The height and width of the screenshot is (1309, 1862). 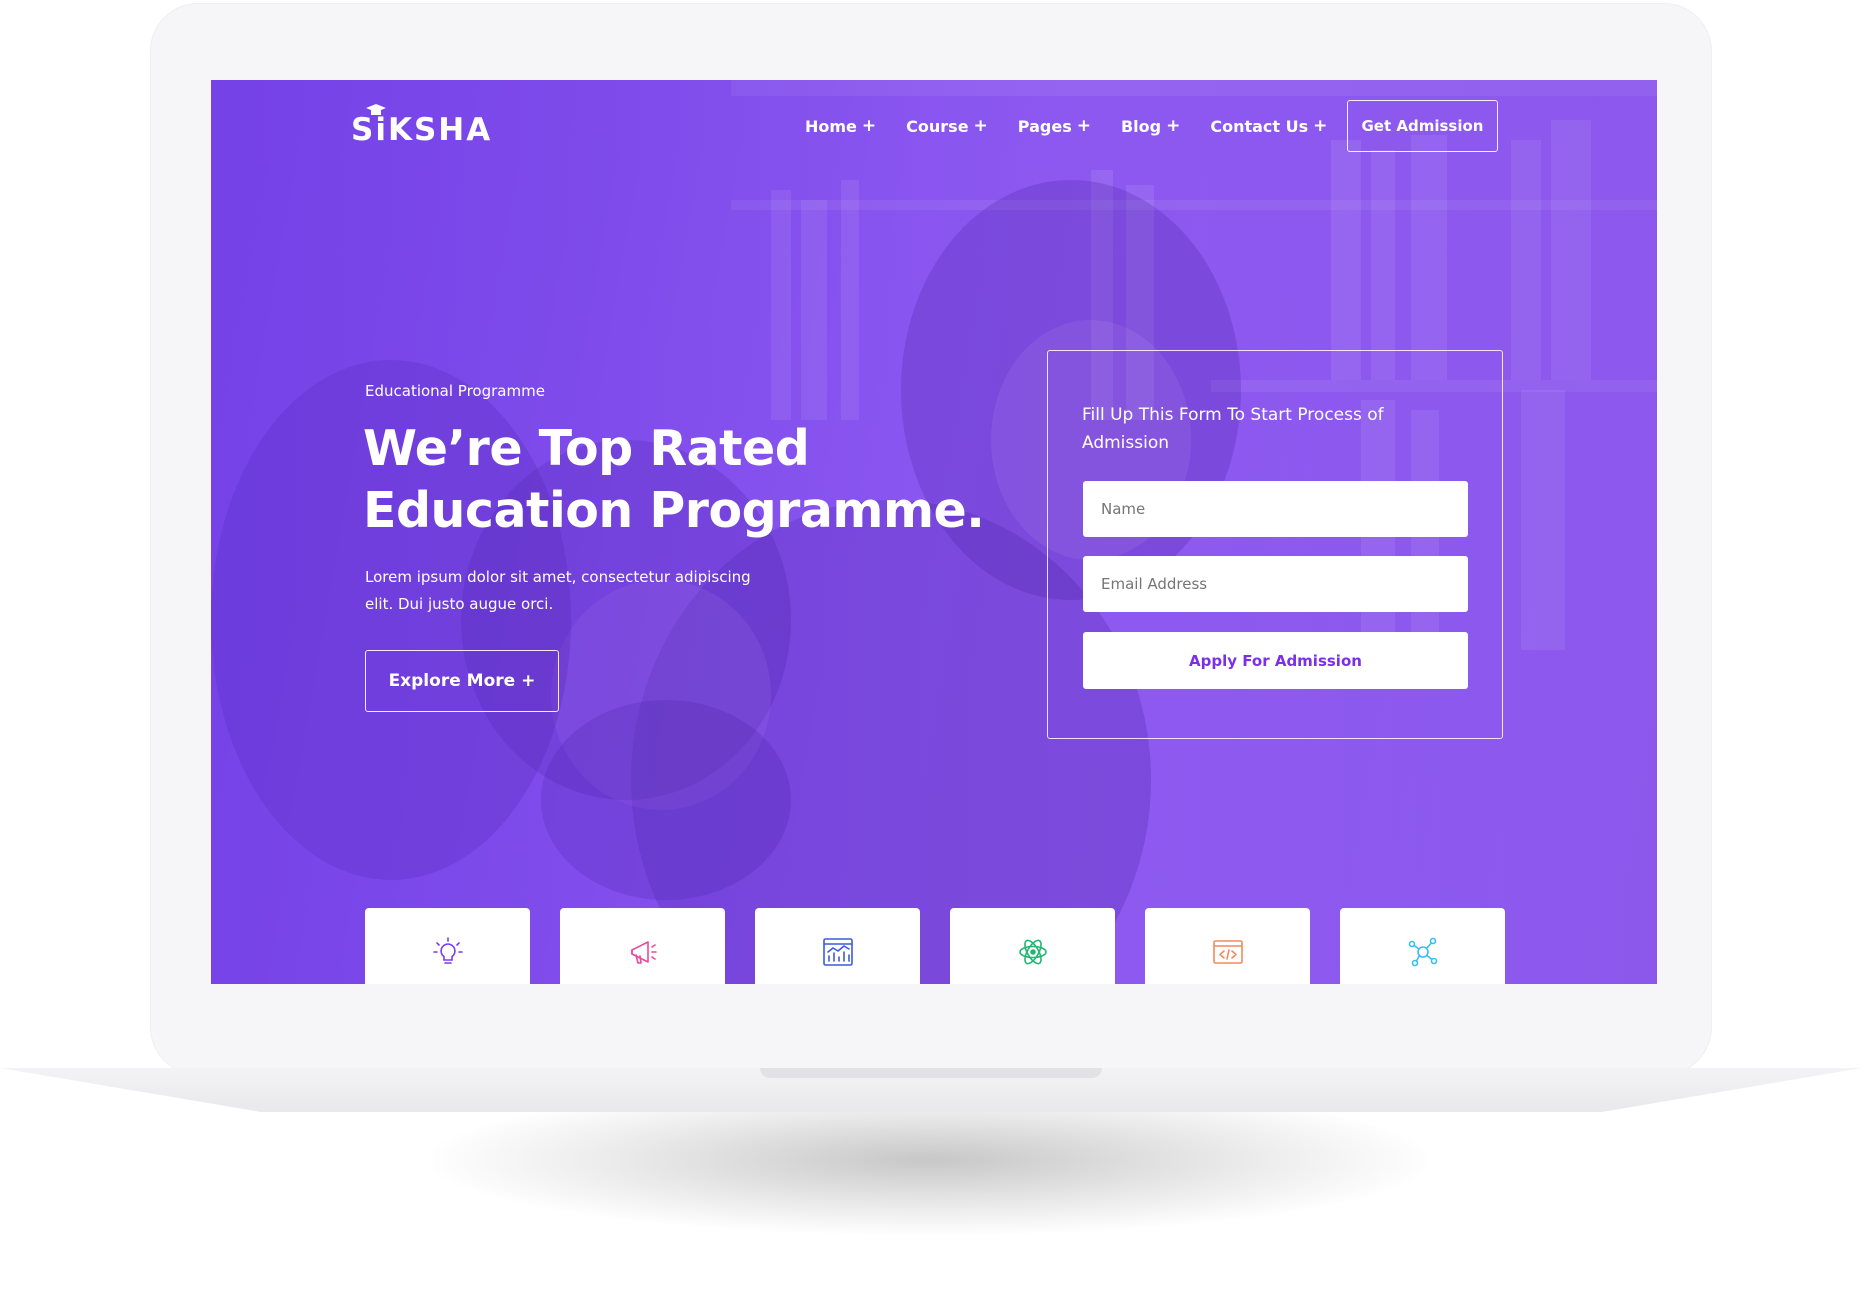 I want to click on nav-item-course: Course +, so click(x=947, y=126).